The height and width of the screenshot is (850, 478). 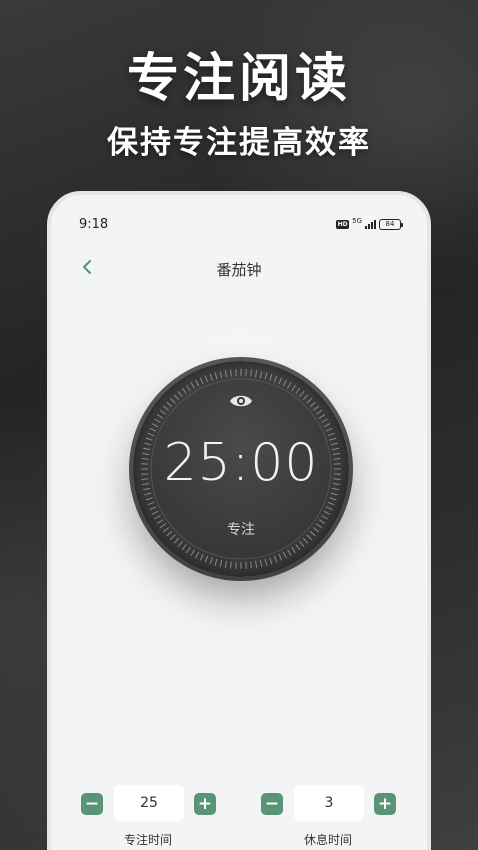 I want to click on timer-mode-label: 专注, so click(x=241, y=530).